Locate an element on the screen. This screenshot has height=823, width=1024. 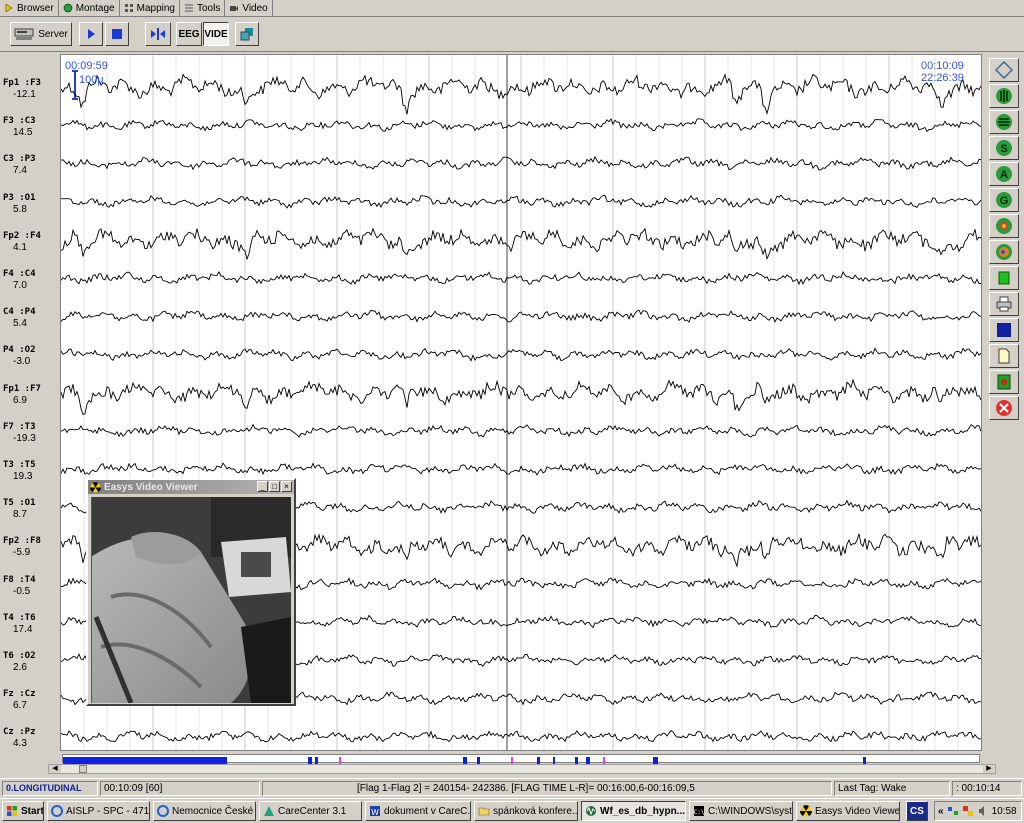
a-button: A is located at coordinates (1004, 174).